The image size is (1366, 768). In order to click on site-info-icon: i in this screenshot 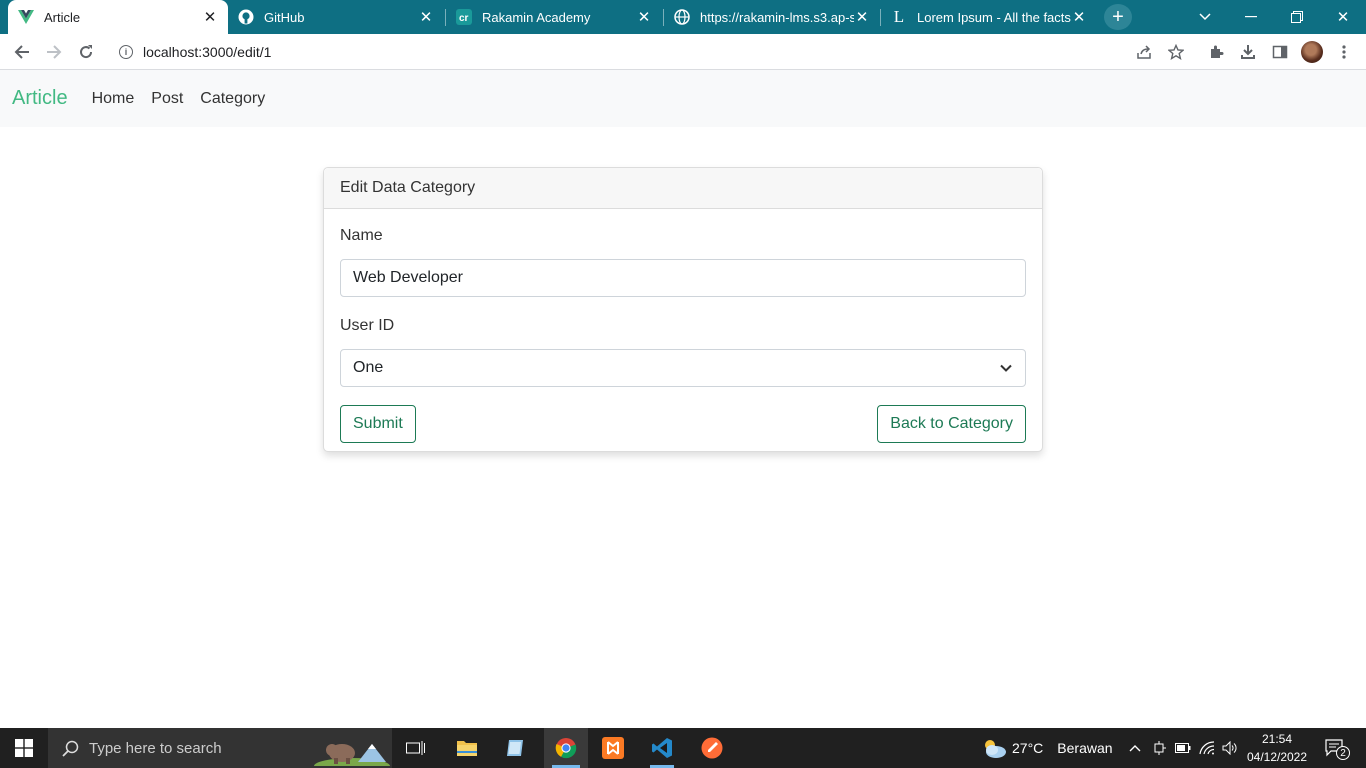, I will do `click(126, 52)`.